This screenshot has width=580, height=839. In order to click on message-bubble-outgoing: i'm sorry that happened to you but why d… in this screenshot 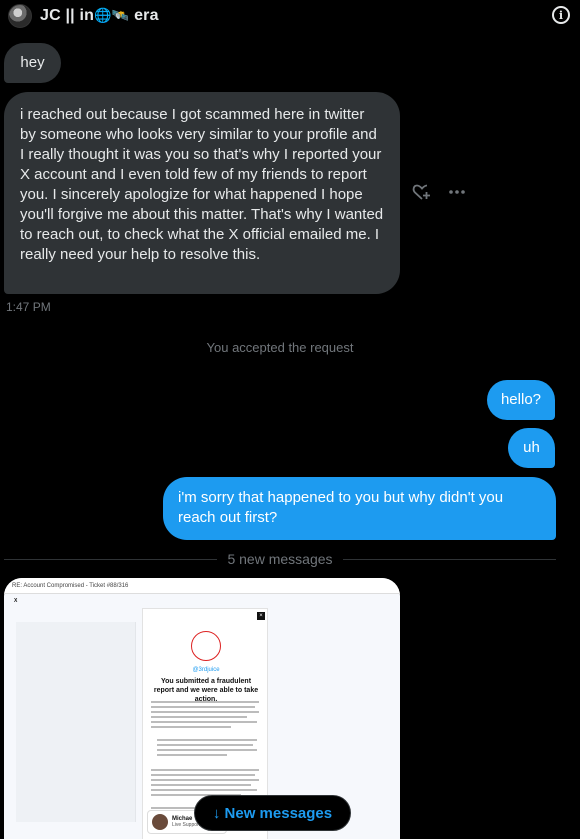, I will do `click(359, 508)`.